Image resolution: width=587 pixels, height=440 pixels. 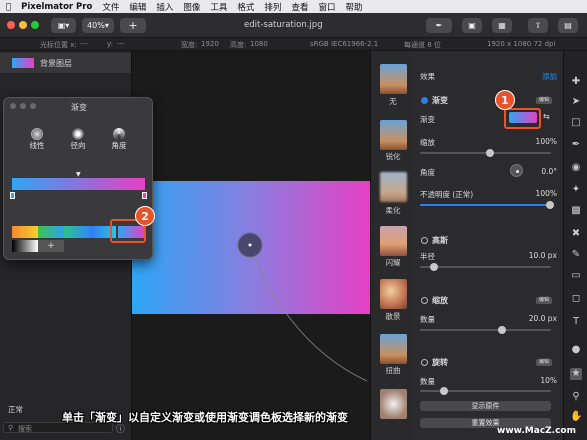 I want to click on menu-window: 窗口, so click(x=326, y=7).